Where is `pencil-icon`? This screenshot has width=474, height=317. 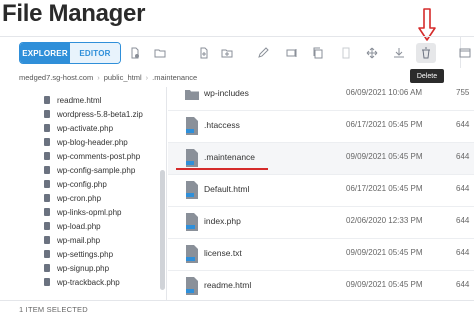
pencil-icon is located at coordinates (263, 52).